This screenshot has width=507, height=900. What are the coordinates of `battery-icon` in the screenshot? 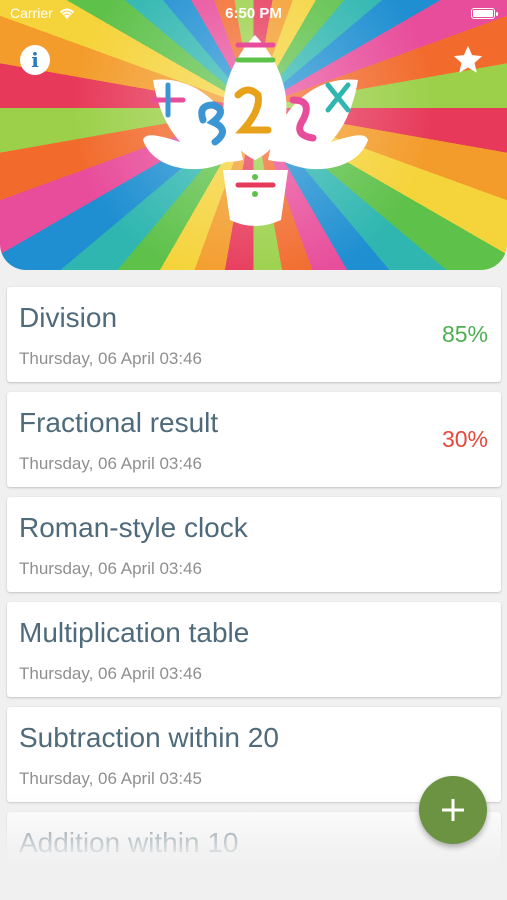 It's located at (484, 13).